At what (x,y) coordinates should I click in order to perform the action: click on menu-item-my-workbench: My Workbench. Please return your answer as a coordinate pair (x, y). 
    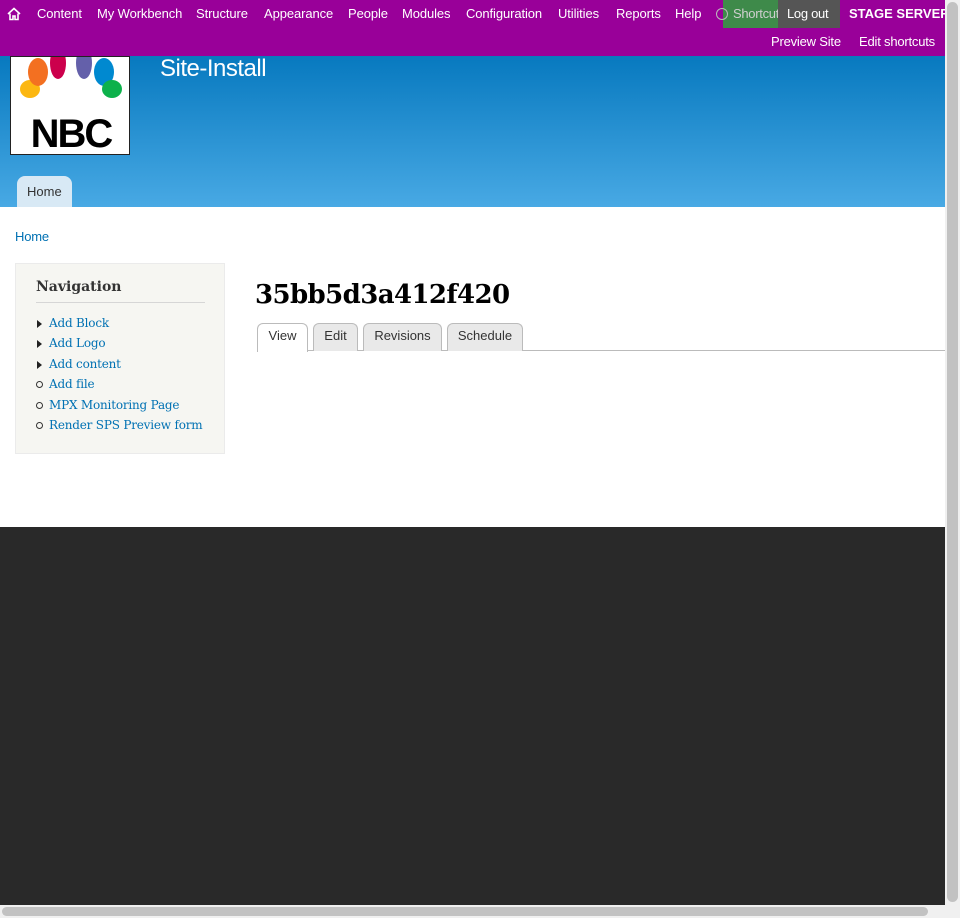
    Looking at the image, I should click on (139, 13).